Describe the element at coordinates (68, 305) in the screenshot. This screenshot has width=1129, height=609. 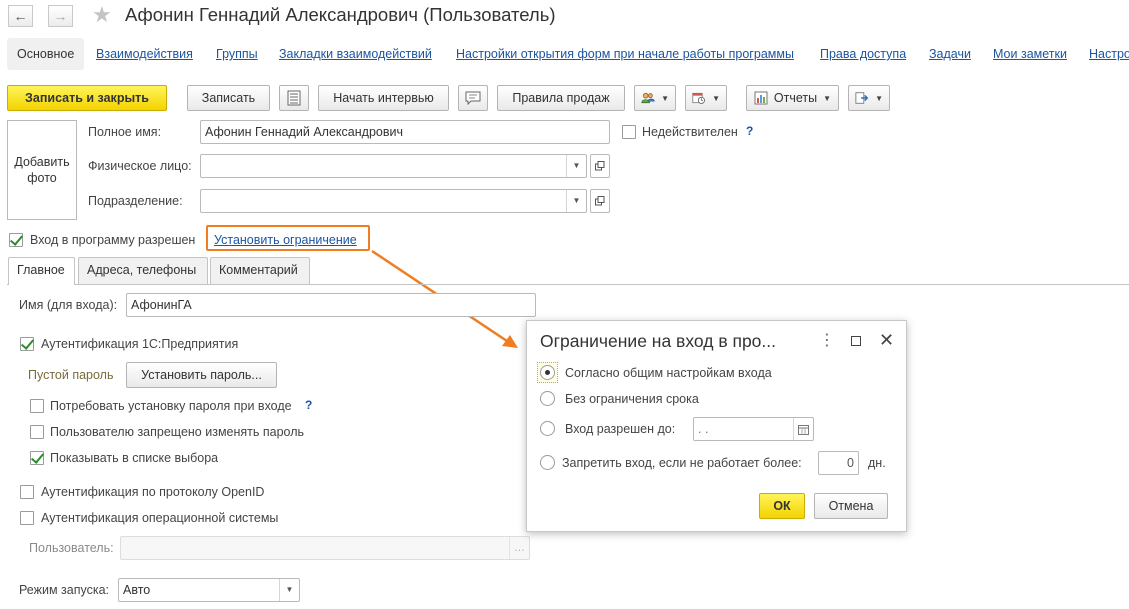
I see `login-name-label: Имя (для входа):` at that location.